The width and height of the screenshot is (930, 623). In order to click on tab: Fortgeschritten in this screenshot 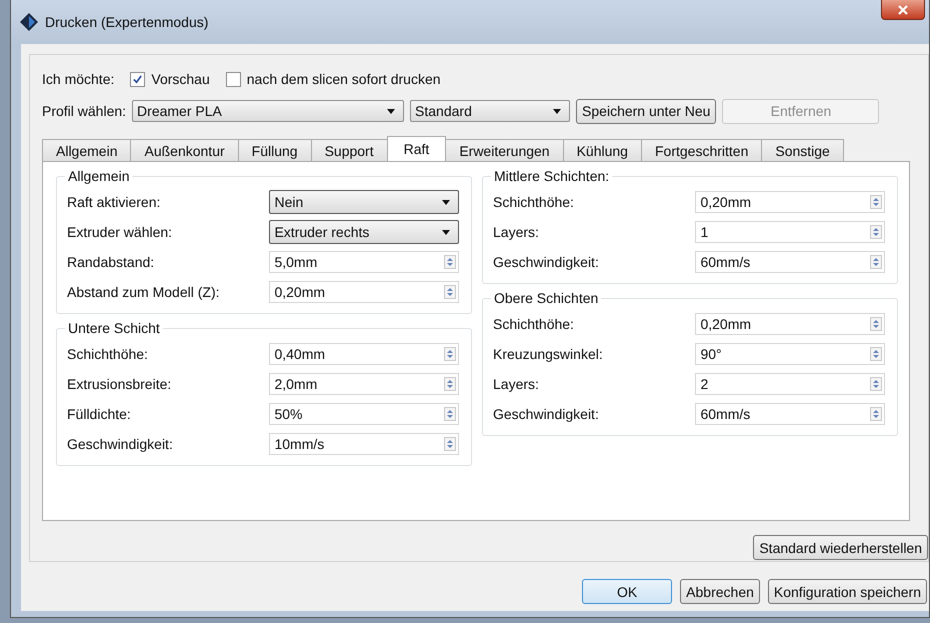, I will do `click(701, 150)`.